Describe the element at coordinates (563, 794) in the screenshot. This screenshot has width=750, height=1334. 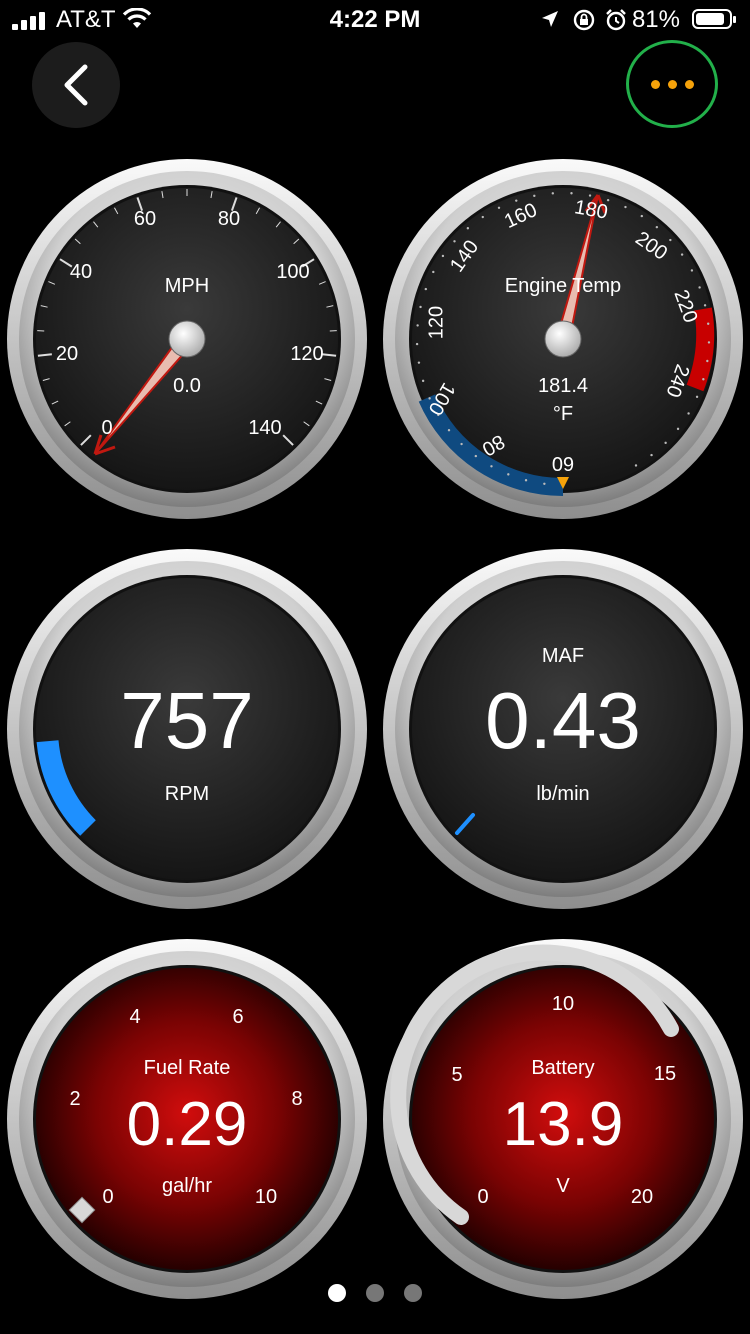
I see `gauge-unit: lb/min` at that location.